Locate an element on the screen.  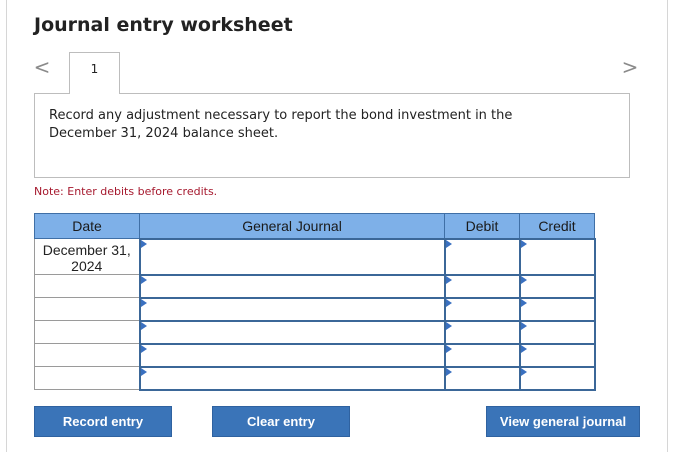
record-entry-button: Record entry is located at coordinates (103, 421).